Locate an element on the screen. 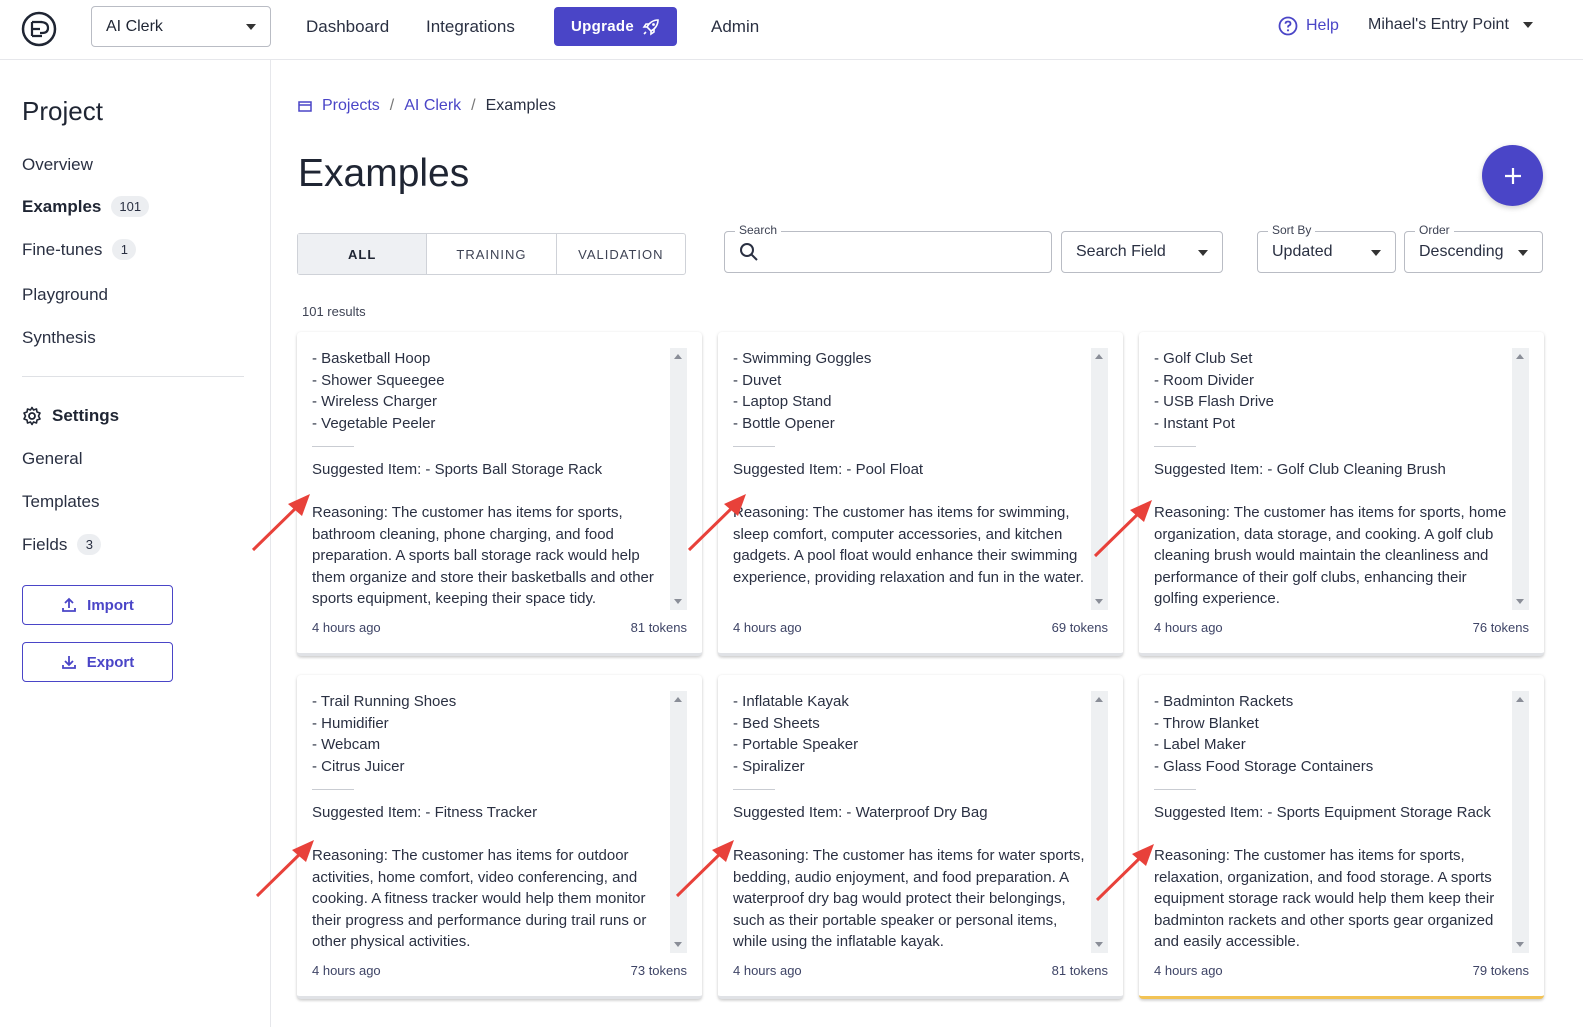 The width and height of the screenshot is (1583, 1027). plus-icon is located at coordinates (1512, 175).